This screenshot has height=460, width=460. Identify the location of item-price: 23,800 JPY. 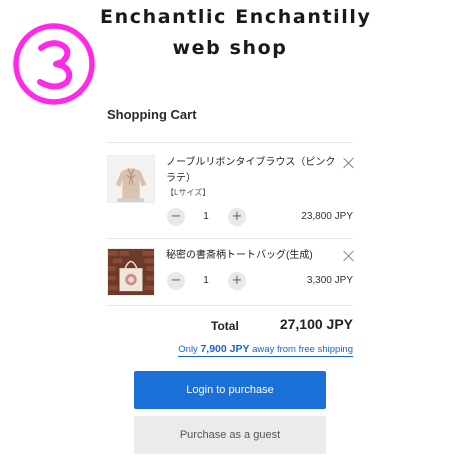
(327, 216).